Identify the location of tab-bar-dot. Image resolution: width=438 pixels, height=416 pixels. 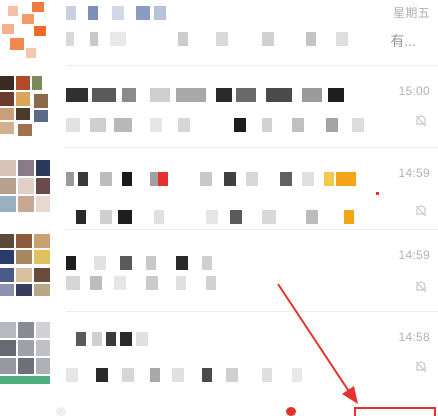
(61, 411).